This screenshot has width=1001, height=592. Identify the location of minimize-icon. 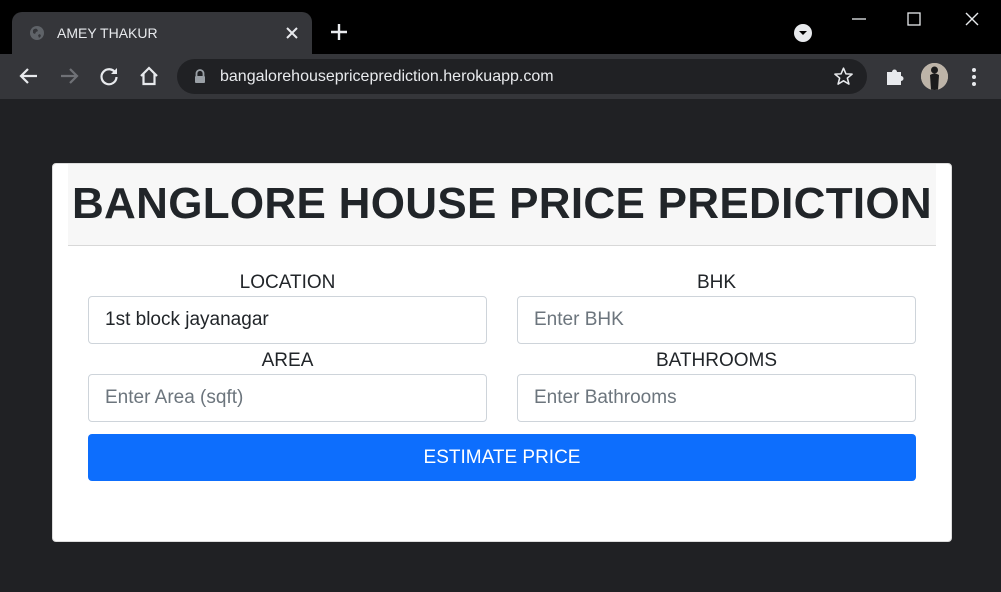
(859, 19).